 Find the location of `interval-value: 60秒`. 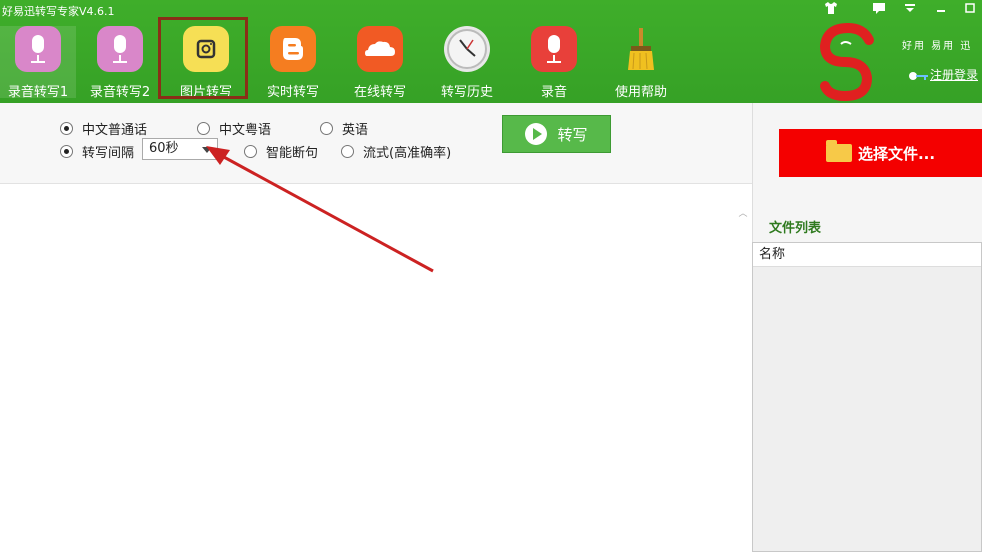

interval-value: 60秒 is located at coordinates (164, 148).